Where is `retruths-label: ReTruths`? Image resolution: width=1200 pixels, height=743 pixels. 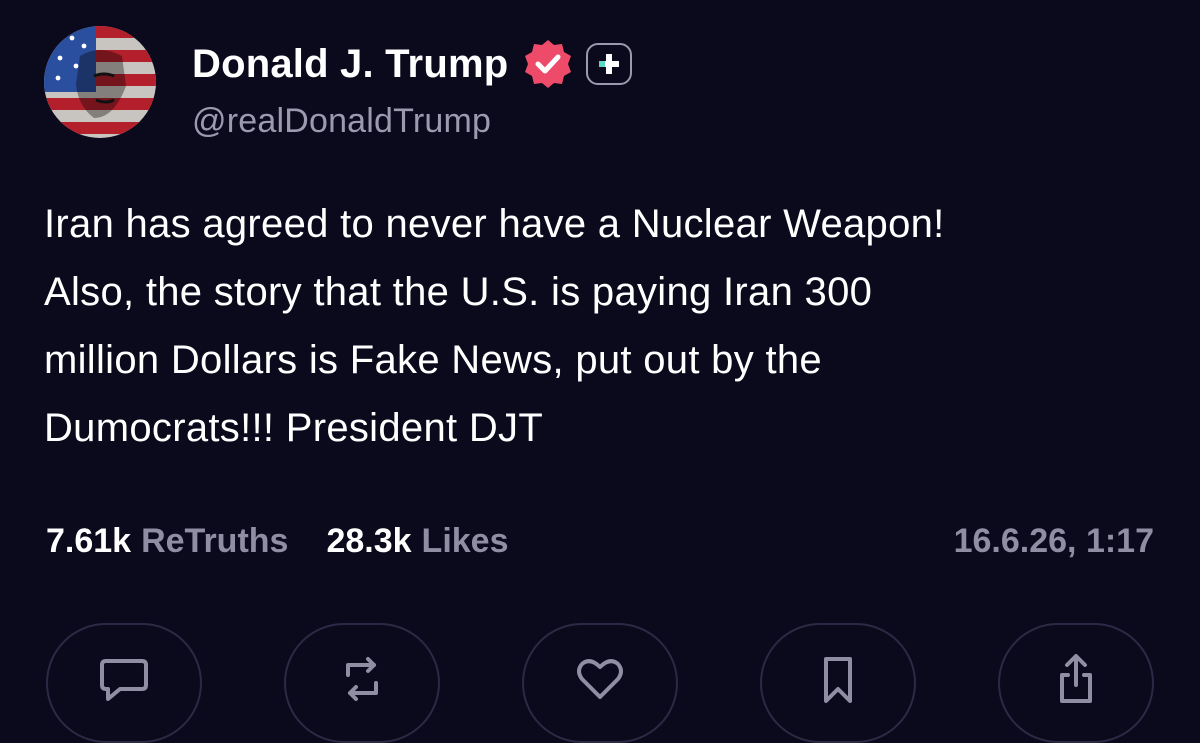
retruths-label: ReTruths is located at coordinates (215, 541).